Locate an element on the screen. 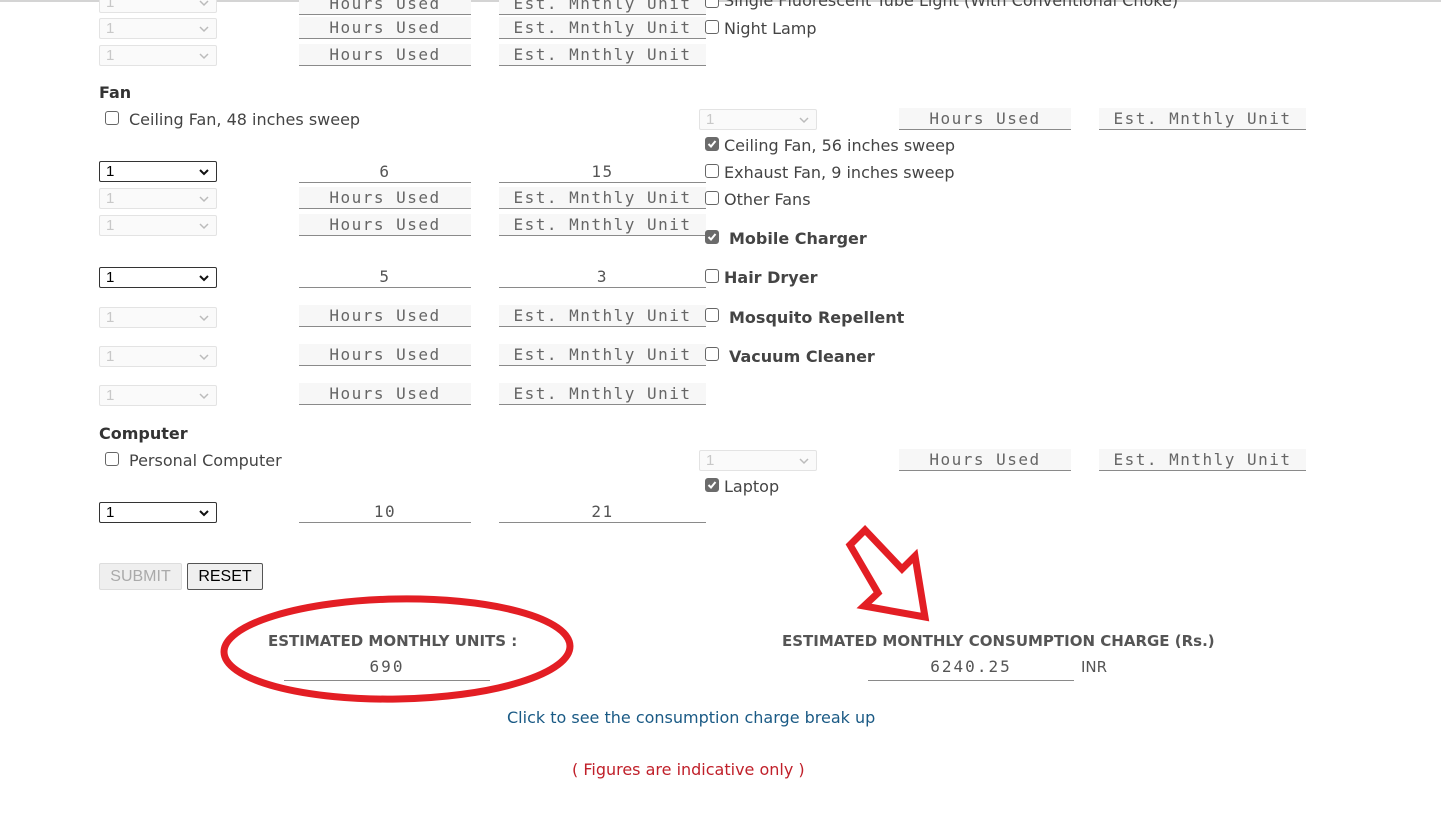 The height and width of the screenshot is (818, 1441). mosquito-repellent-label: Mosquito Repellent is located at coordinates (817, 317).